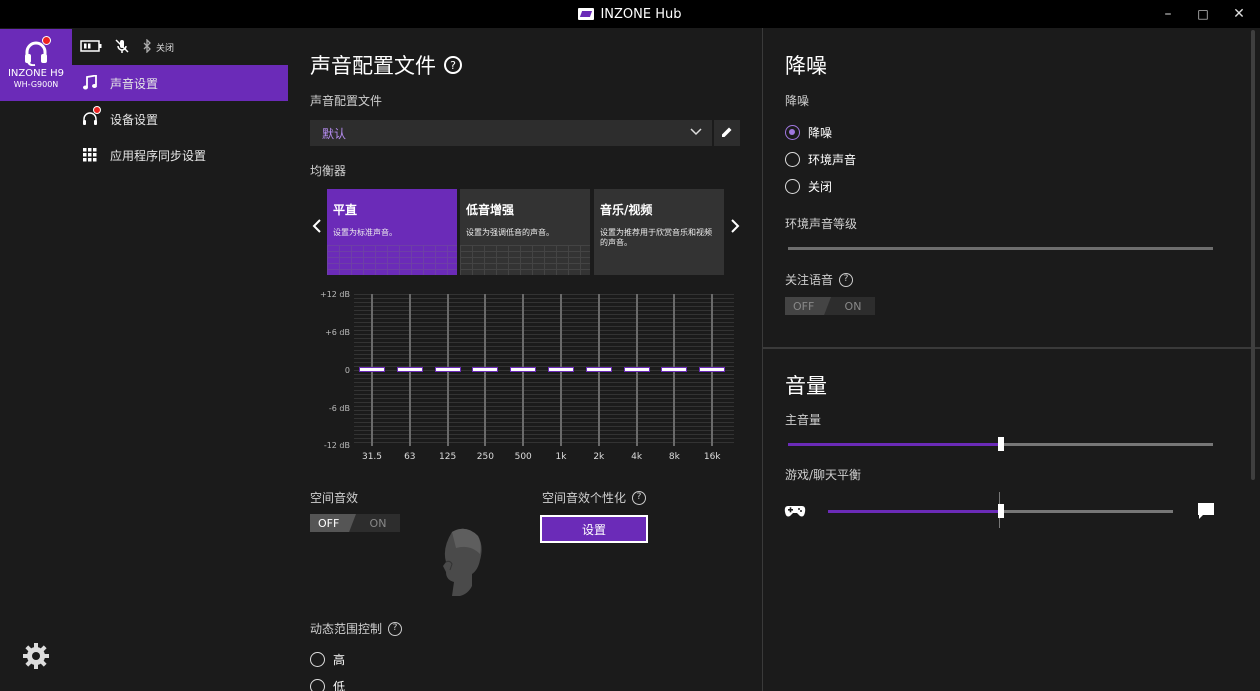  What do you see at coordinates (659, 232) in the screenshot?
I see `preset-card-music-video: 音乐/视频 设置为推荐用于欣赏音乐和视频的声音。` at bounding box center [659, 232].